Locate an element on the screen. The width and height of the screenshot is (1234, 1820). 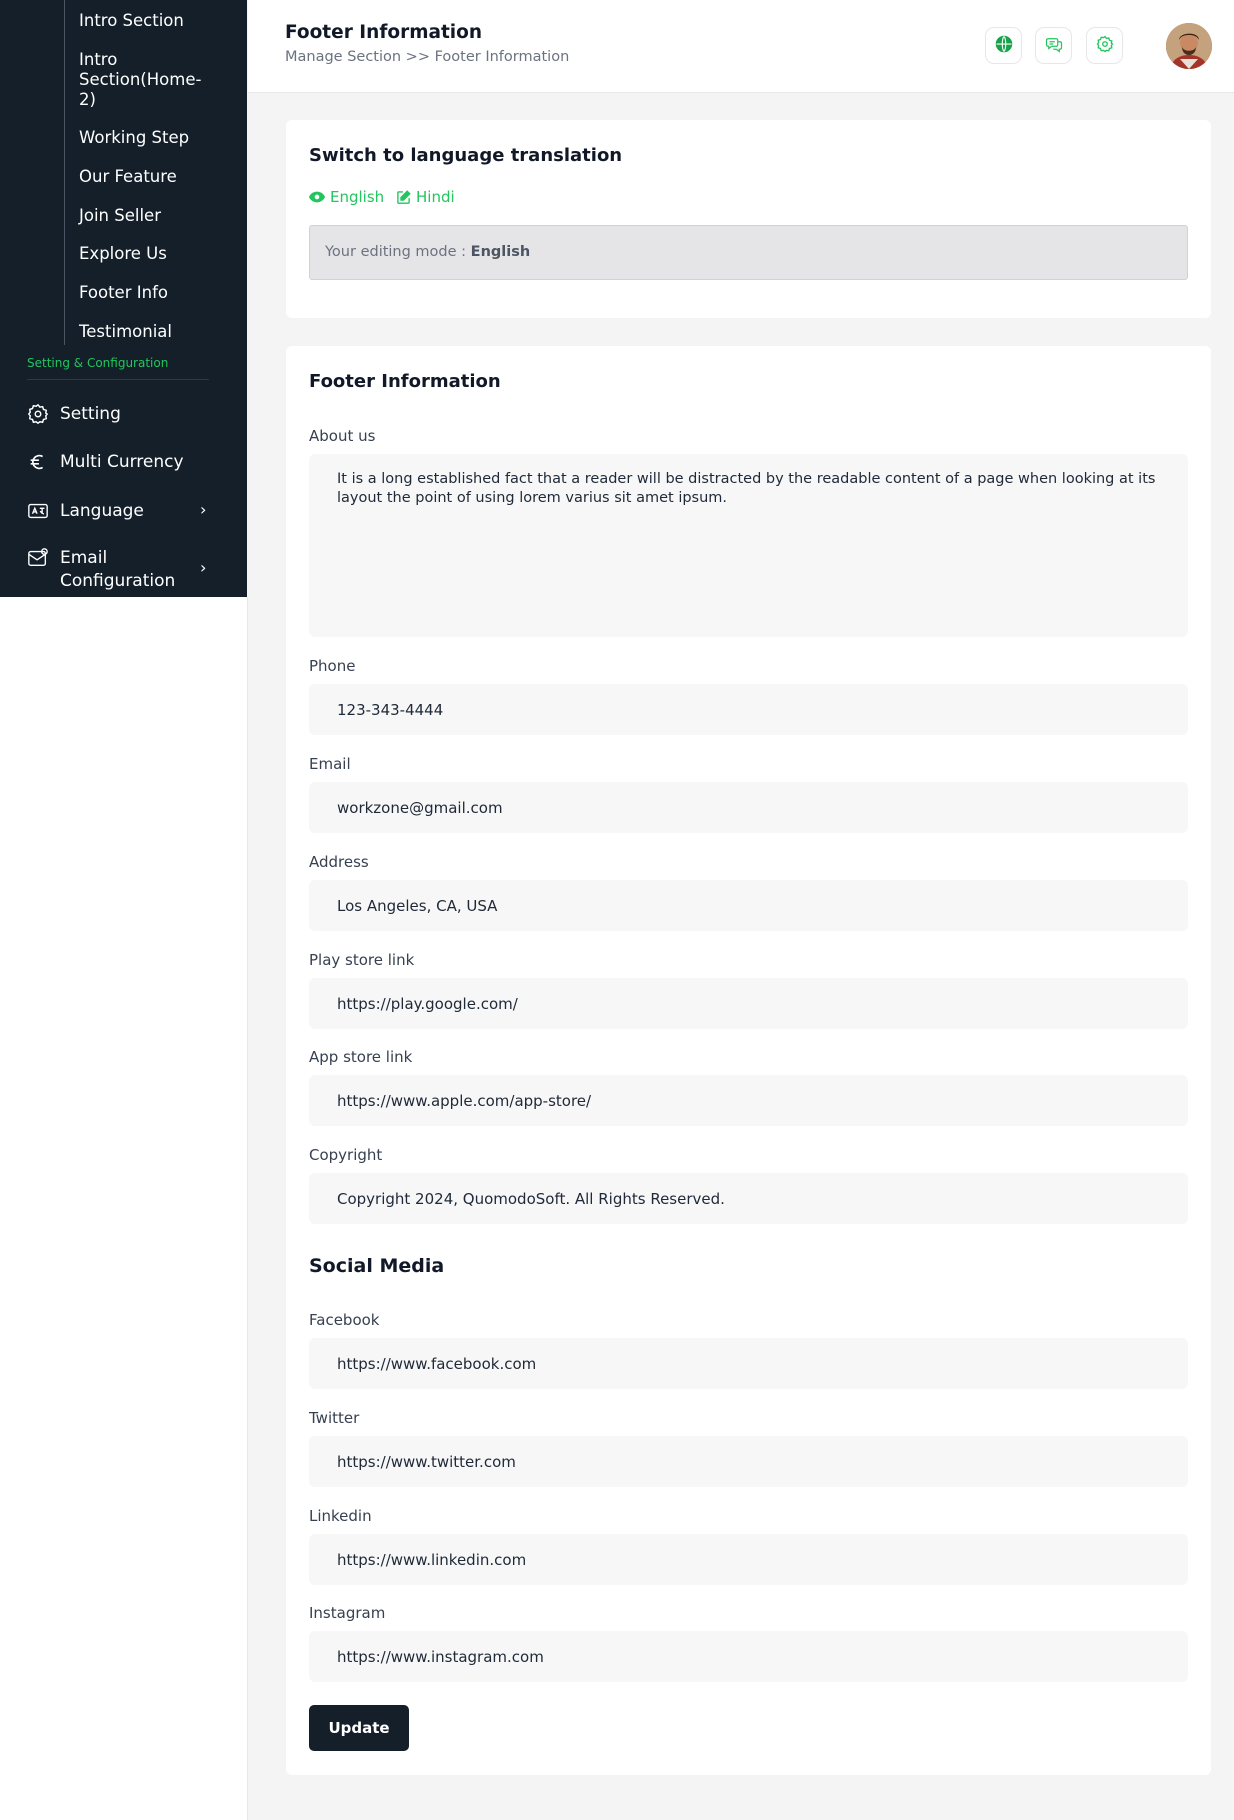
sidebar-blank-area is located at coordinates (123, 1208).